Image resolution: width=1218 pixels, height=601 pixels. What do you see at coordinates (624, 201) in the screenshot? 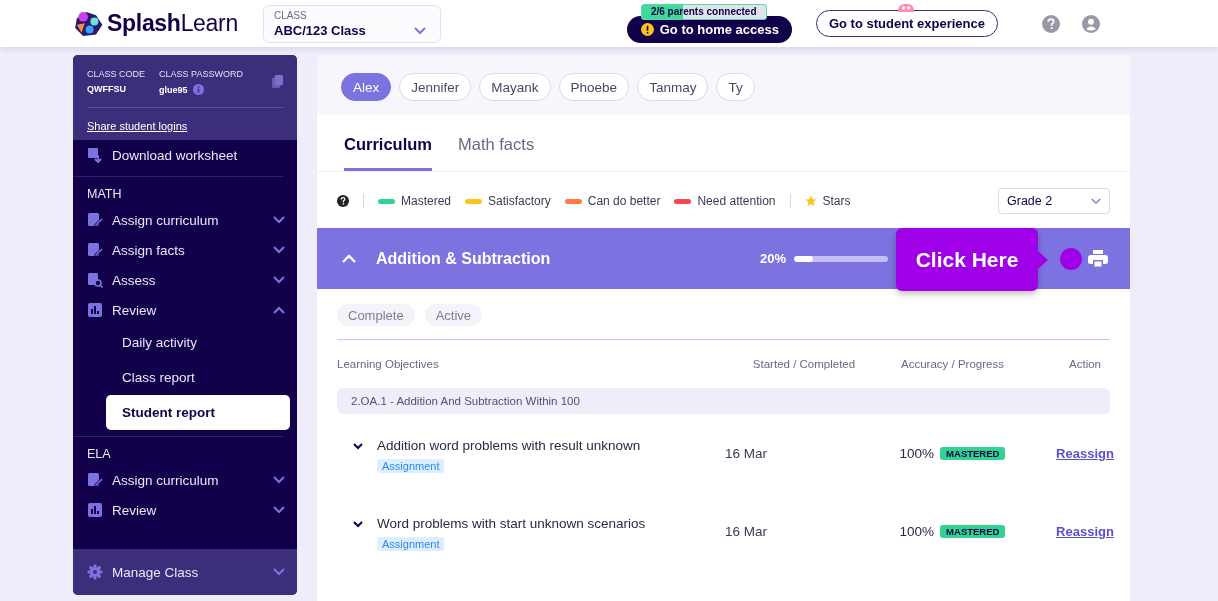
I see `legend-label: Can do better` at bounding box center [624, 201].